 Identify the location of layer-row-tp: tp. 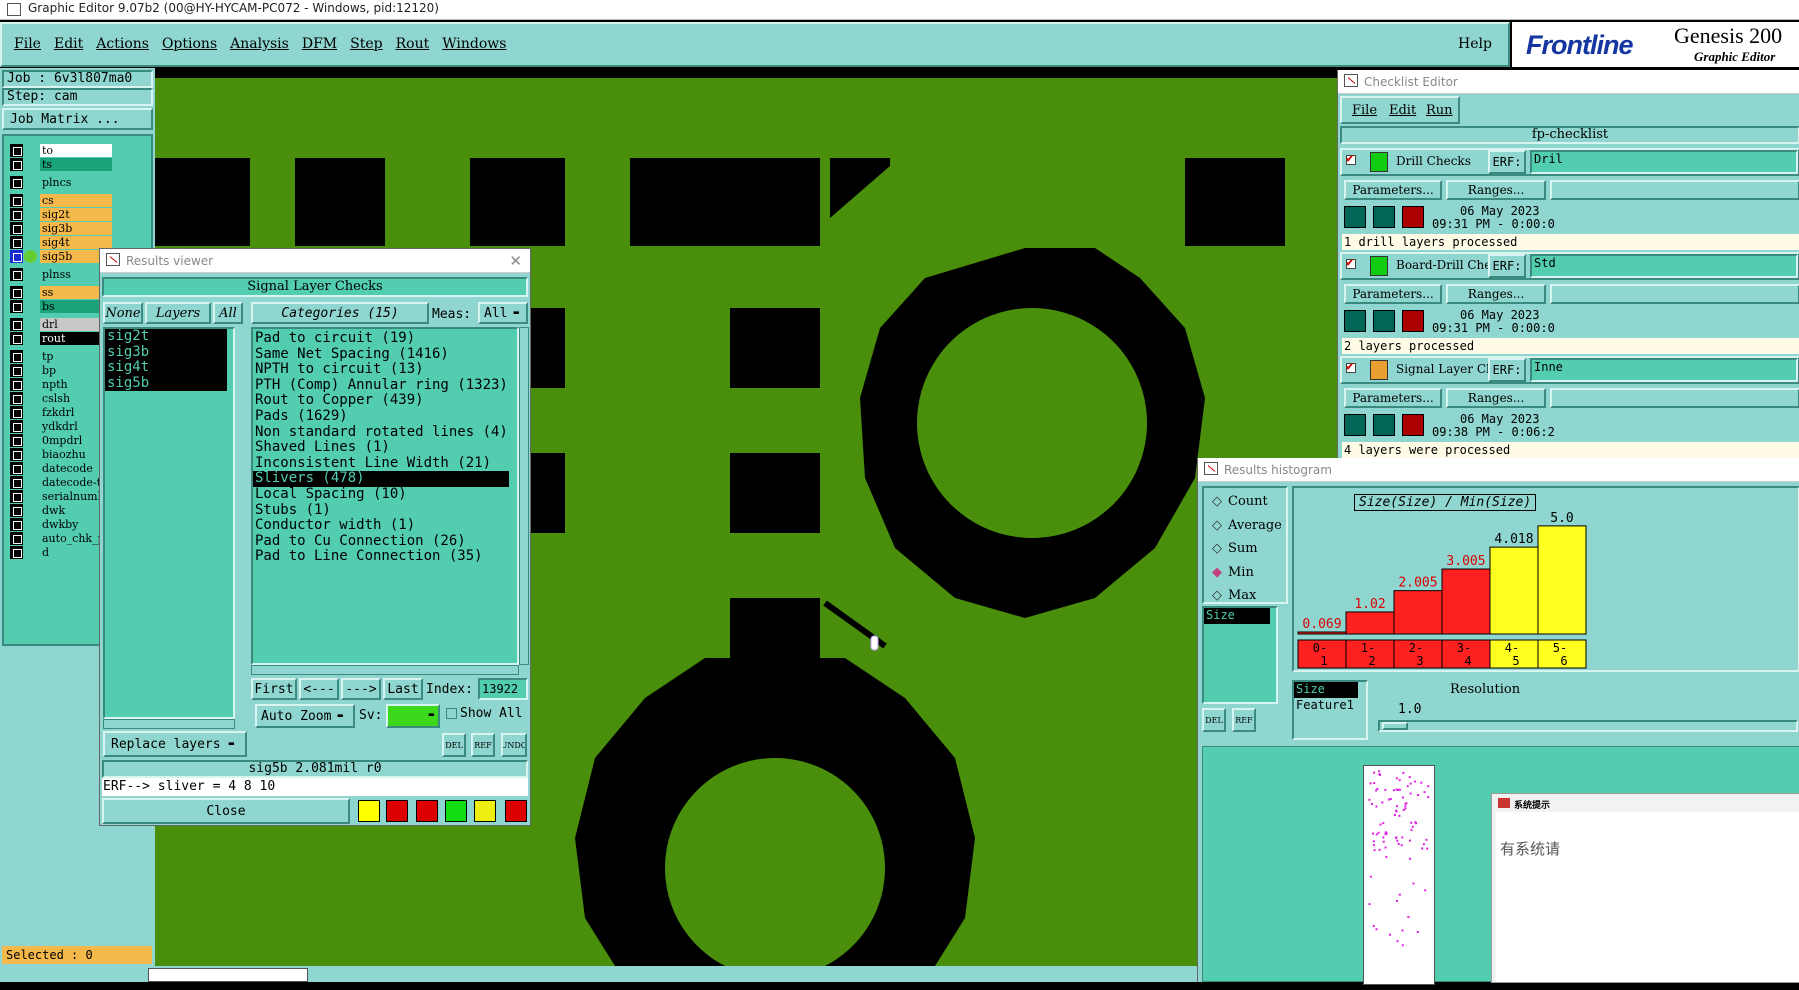
(61, 356).